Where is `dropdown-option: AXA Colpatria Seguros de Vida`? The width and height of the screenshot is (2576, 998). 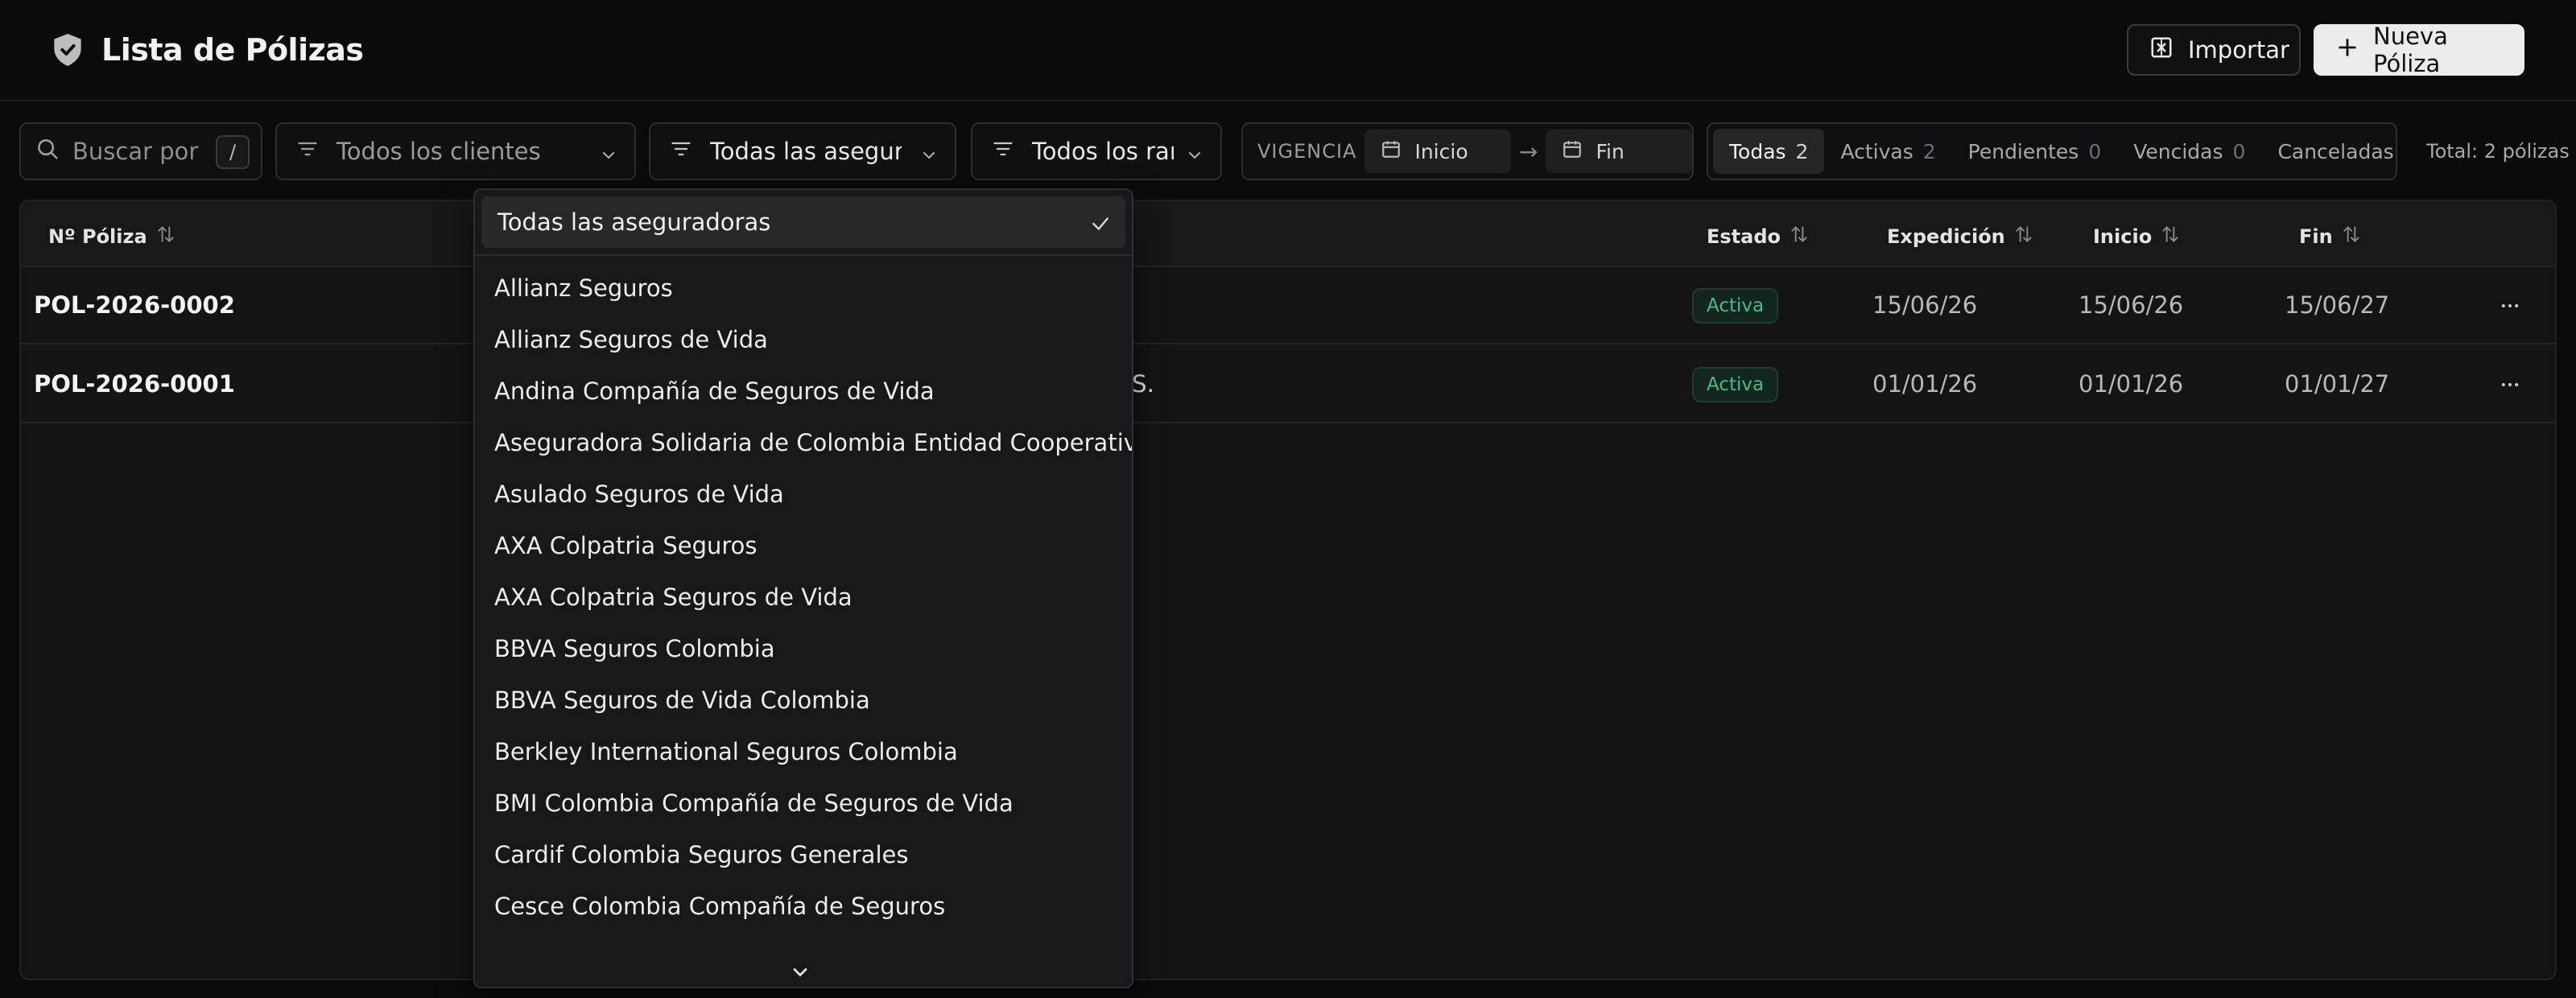 dropdown-option: AXA Colpatria Seguros de Vida is located at coordinates (803, 597).